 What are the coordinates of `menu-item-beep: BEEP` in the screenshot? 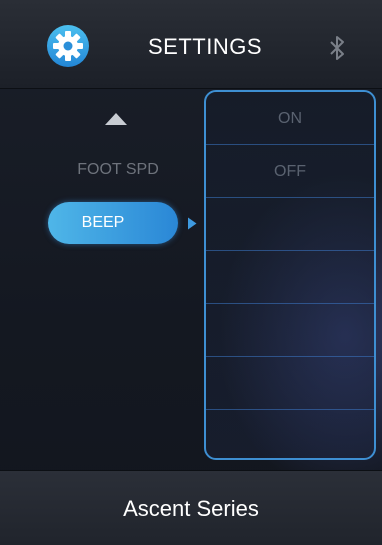 It's located at (113, 223).